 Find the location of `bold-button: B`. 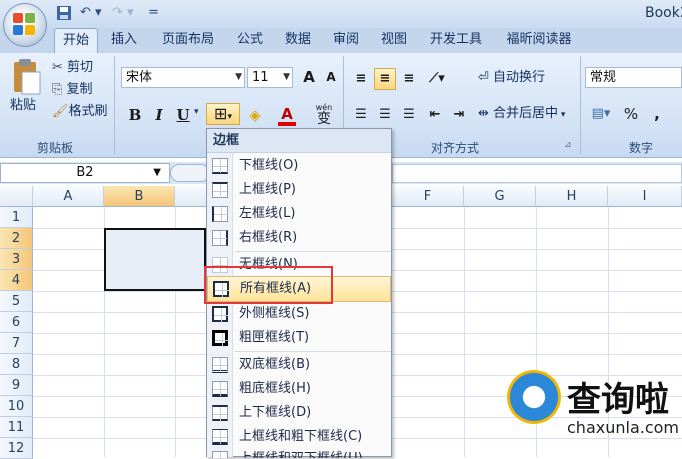

bold-button: B is located at coordinates (135, 115).